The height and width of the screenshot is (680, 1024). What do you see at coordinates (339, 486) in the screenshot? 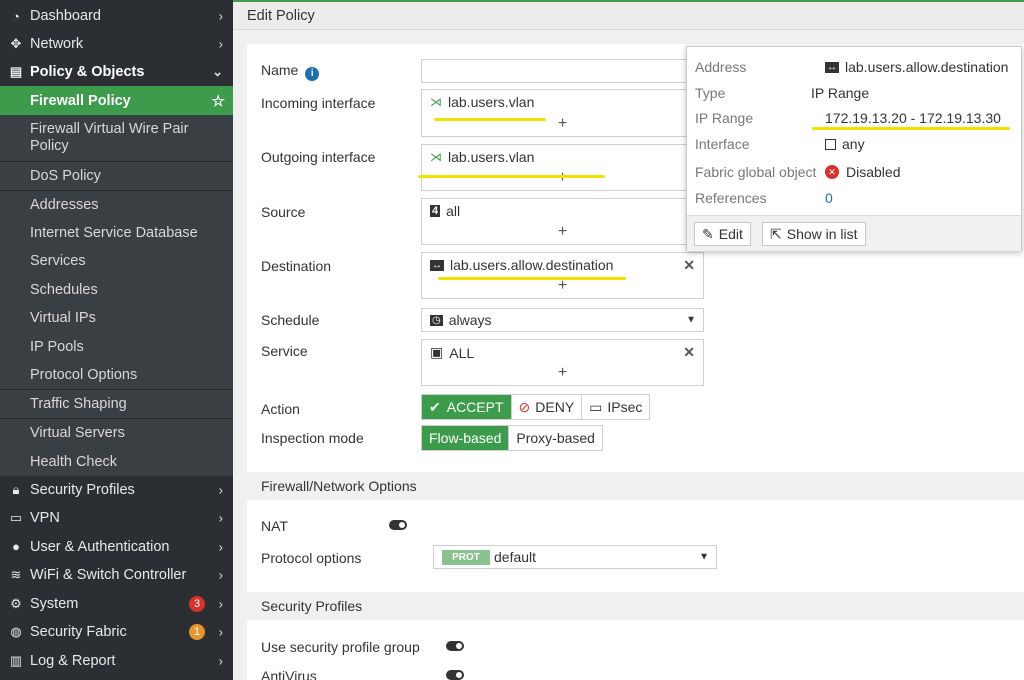
I see `firewall-options-heading: Firewall/Network Options` at bounding box center [339, 486].